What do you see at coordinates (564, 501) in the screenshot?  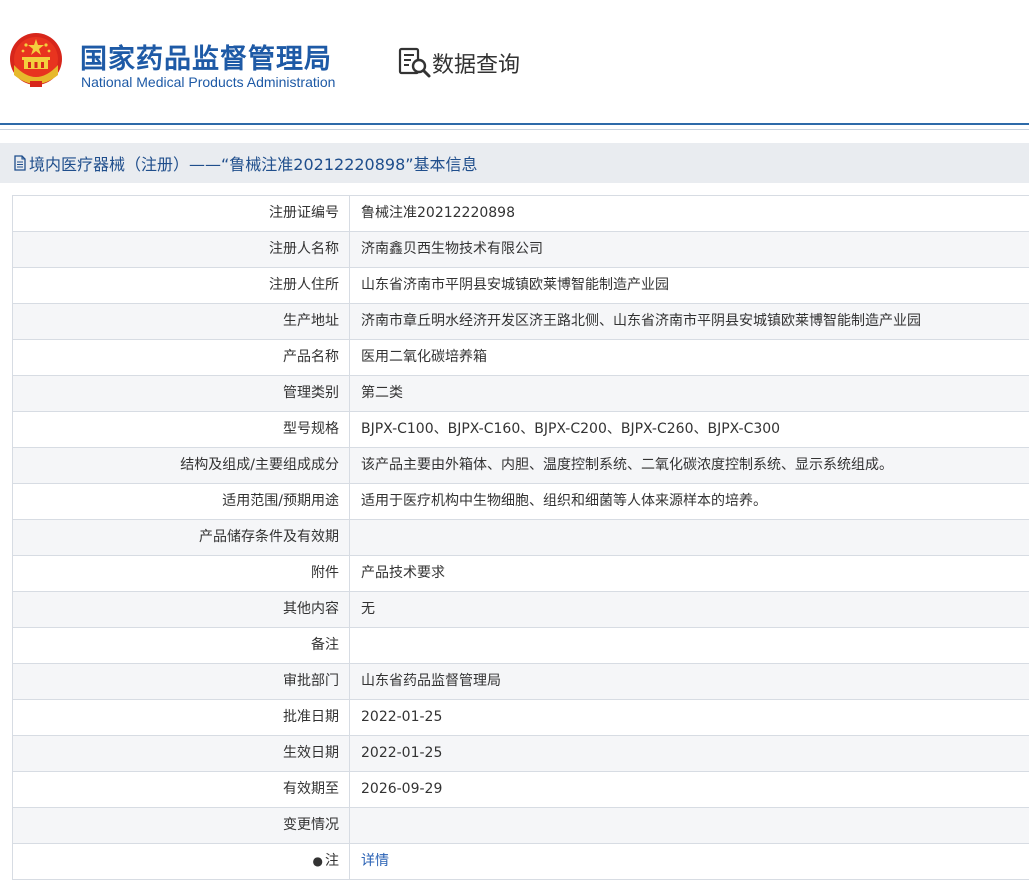 I see `row-value: 适用于医疗机构中生物细胞、组织和细菌等人体来源样本的培养。` at bounding box center [564, 501].